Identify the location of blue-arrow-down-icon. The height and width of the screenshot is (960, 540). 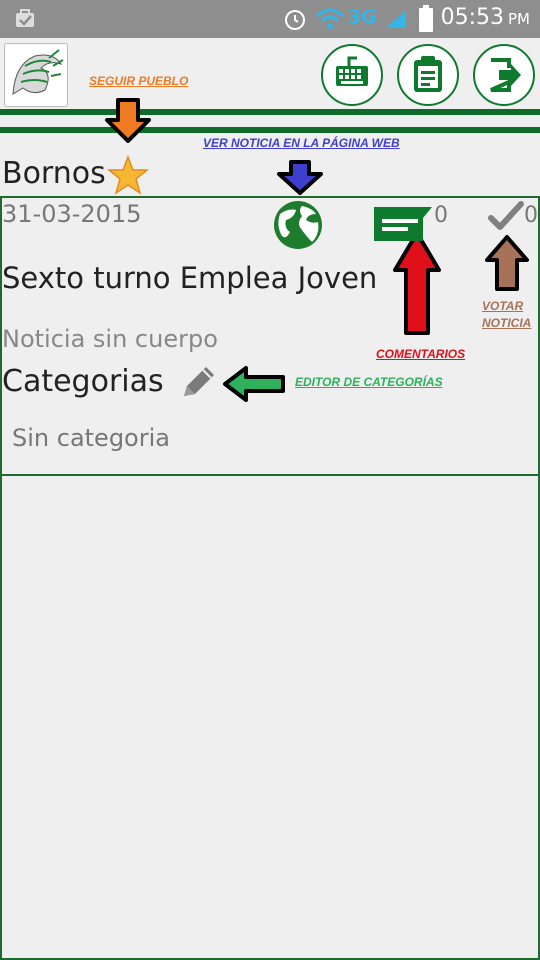
(300, 177).